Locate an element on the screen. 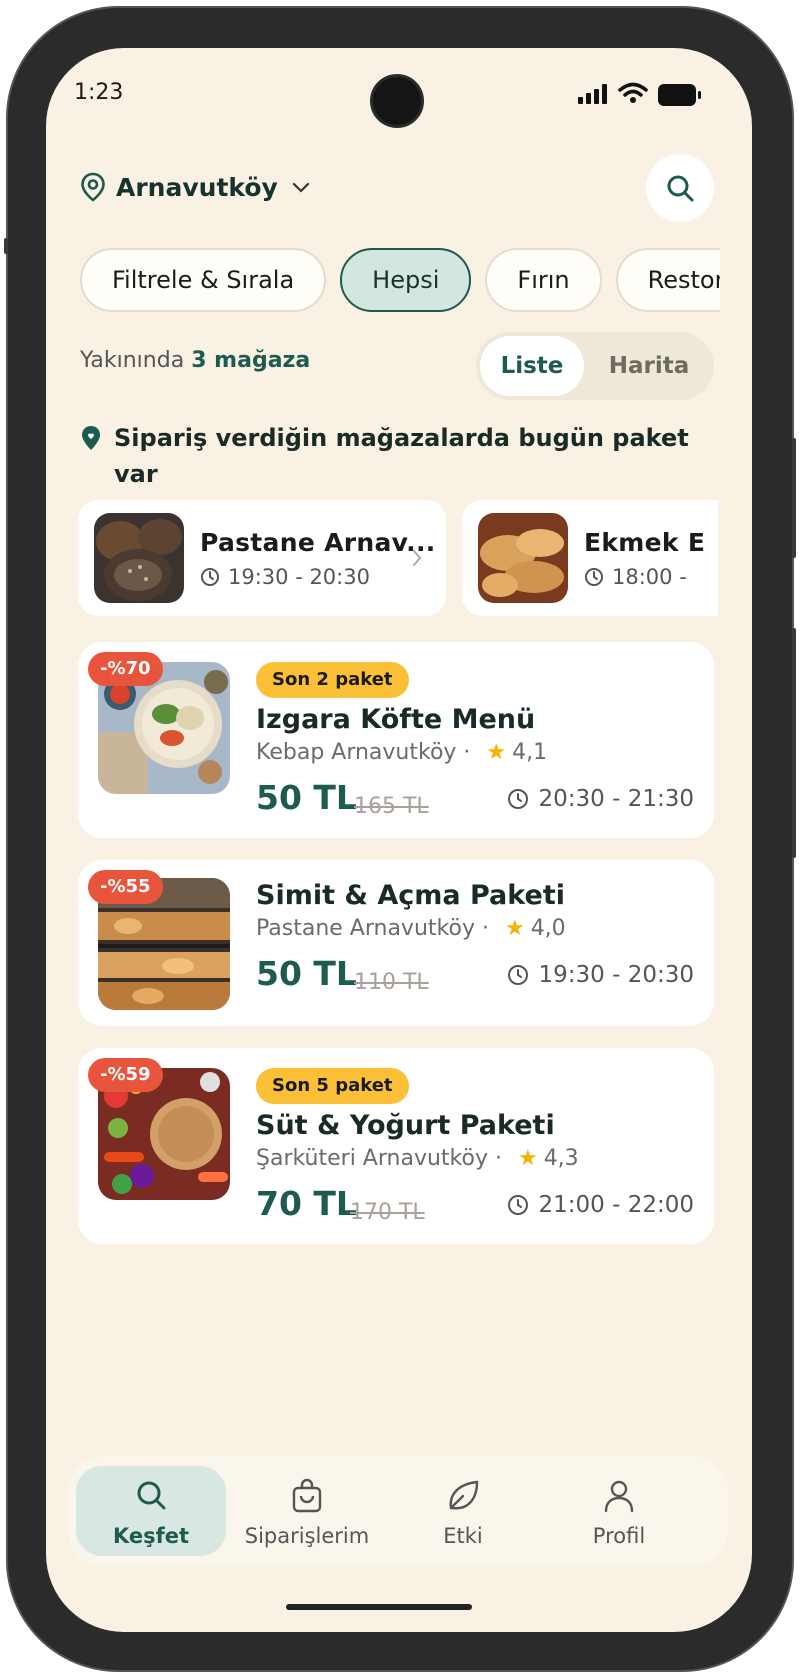 This screenshot has width=800, height=1680. bottom-navigation: Keşfet Siparişlerim Etki Profil is located at coordinates (398, 1511).